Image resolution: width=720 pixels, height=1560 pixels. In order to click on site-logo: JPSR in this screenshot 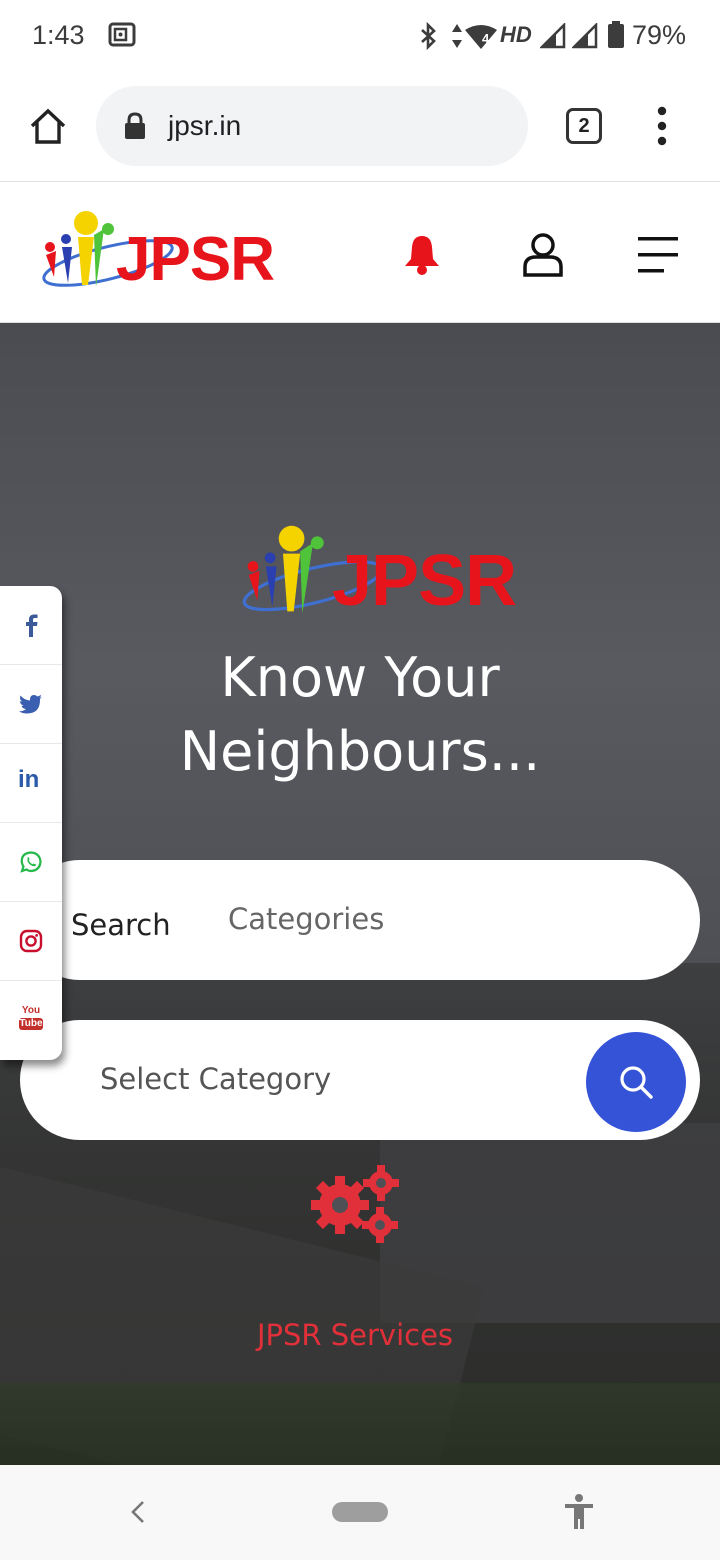, I will do `click(156, 255)`.